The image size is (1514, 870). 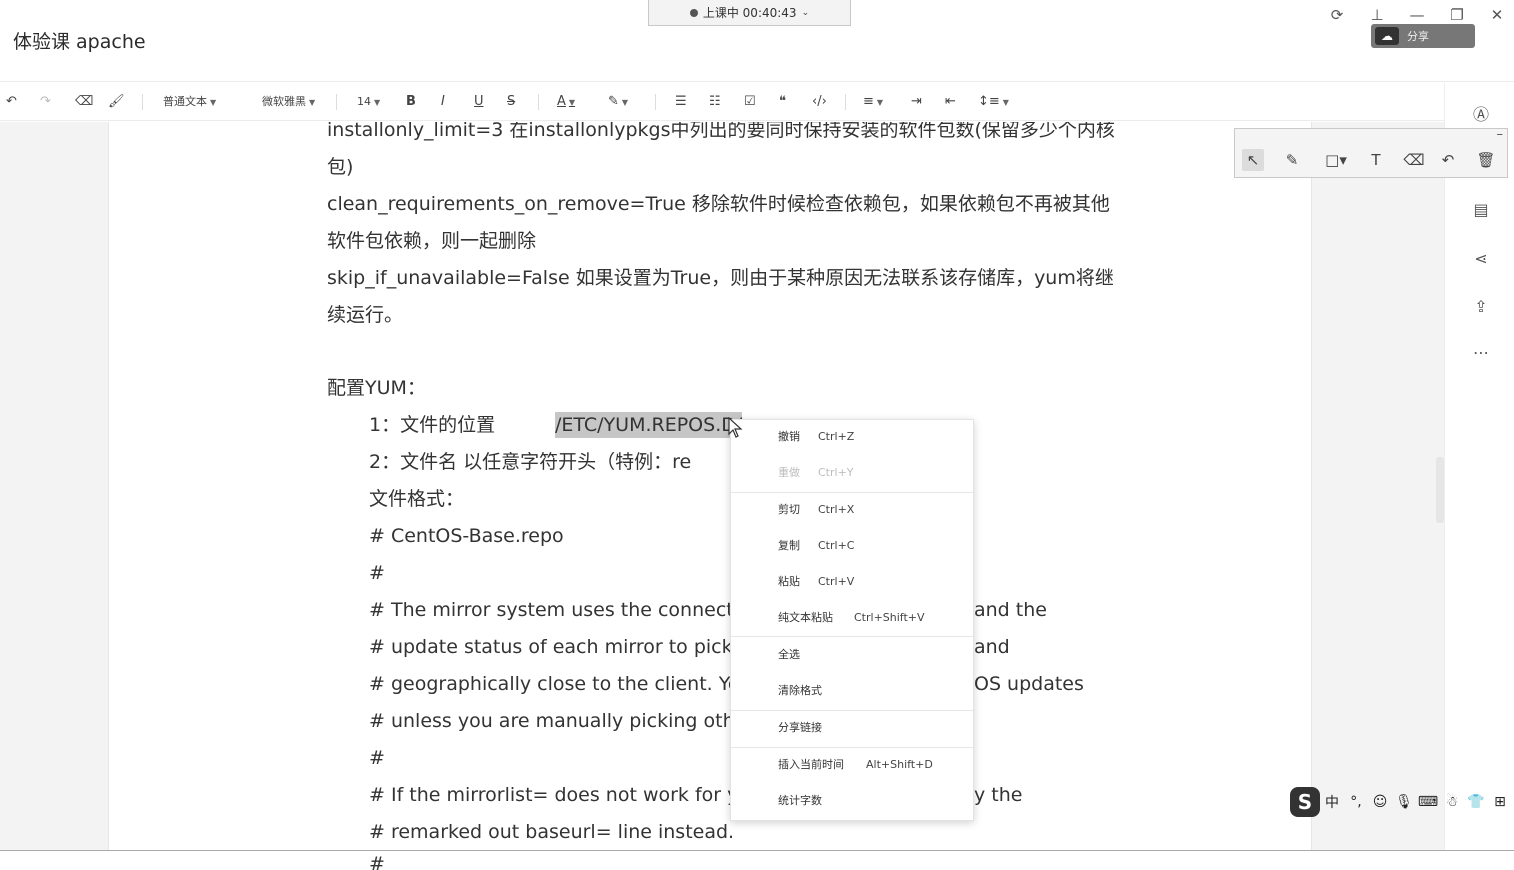 I want to click on mouse-cursor-icon, so click(x=735, y=427).